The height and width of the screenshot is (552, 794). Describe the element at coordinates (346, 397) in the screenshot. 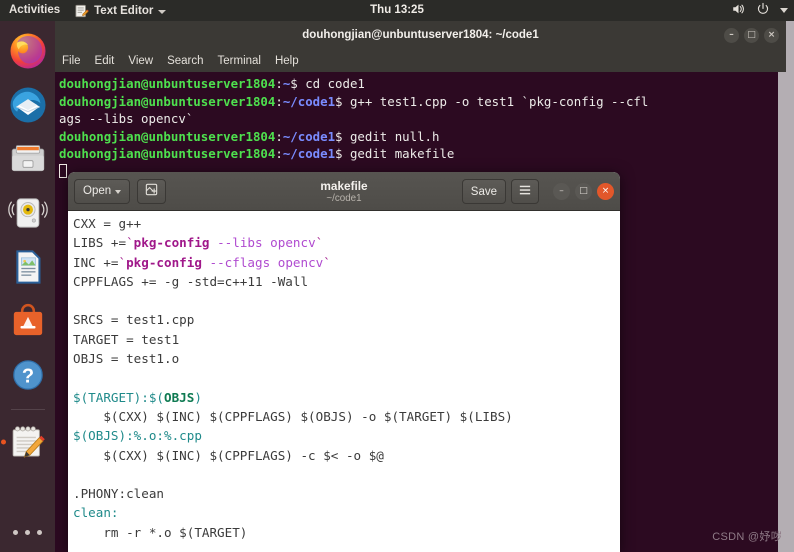

I see `code-line: $(TARGET):$(OBJS)` at that location.